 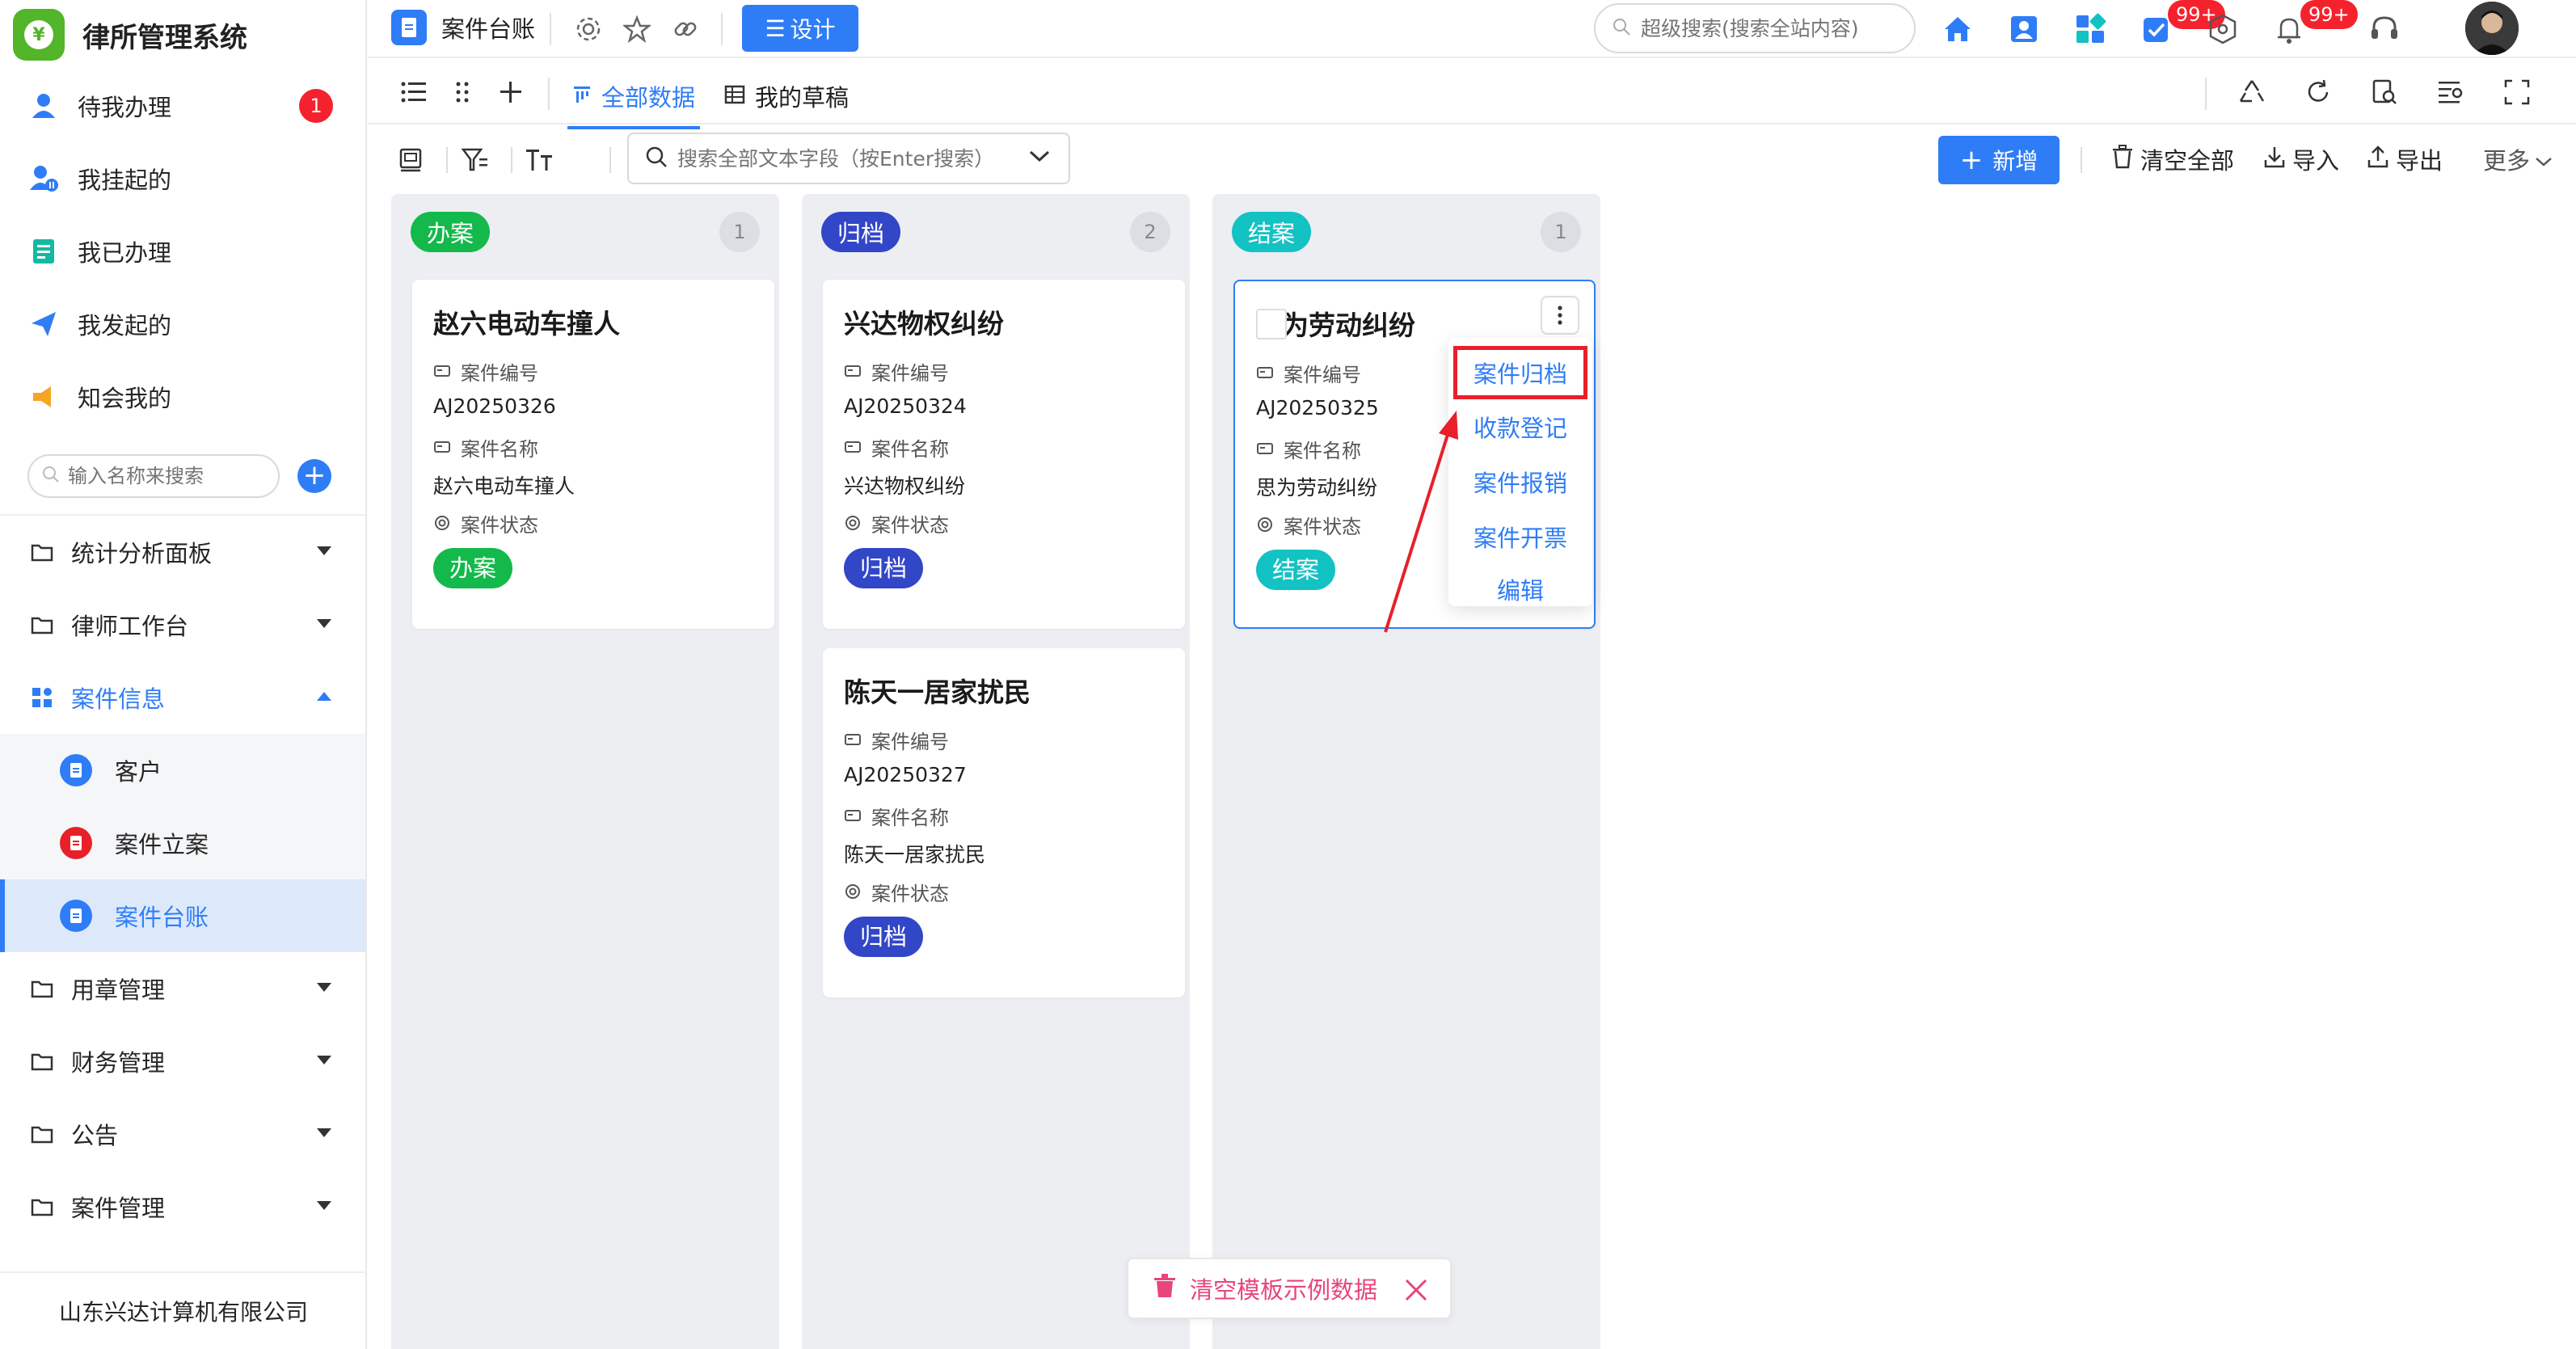 What do you see at coordinates (2492, 28) in the screenshot?
I see `user-avatar` at bounding box center [2492, 28].